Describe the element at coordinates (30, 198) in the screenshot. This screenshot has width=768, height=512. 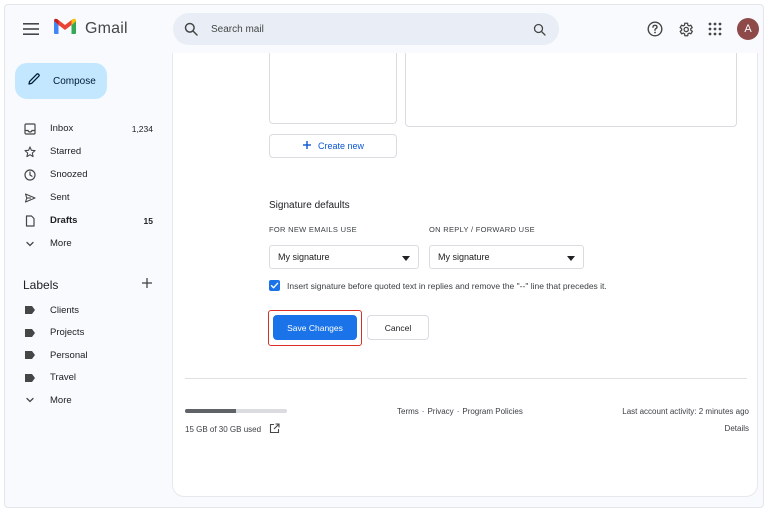
I see `send-icon` at that location.